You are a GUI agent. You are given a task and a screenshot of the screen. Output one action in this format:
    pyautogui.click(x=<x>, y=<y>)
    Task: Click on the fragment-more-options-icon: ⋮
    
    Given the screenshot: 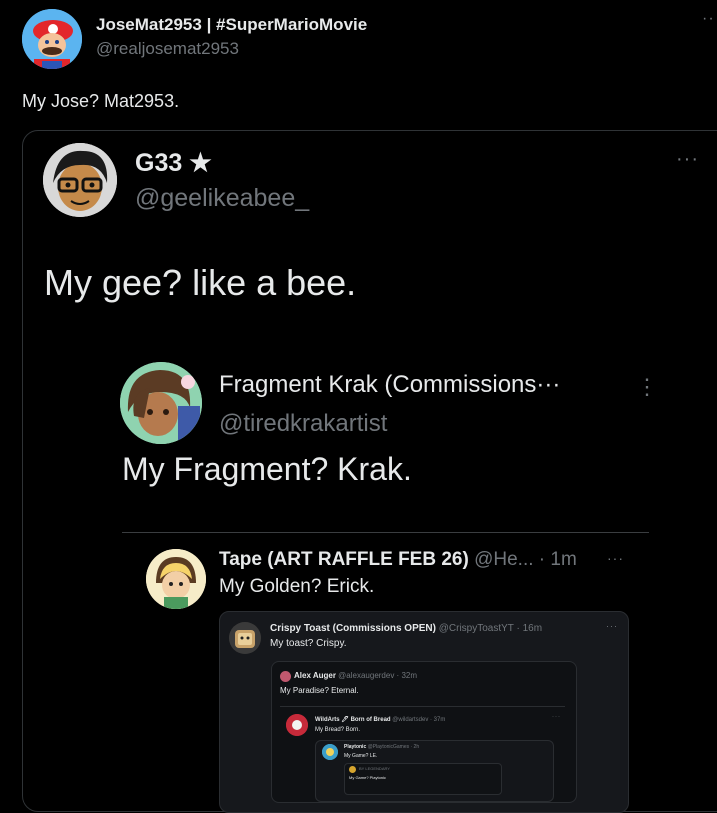 What is the action you would take?
    pyautogui.click(x=647, y=387)
    